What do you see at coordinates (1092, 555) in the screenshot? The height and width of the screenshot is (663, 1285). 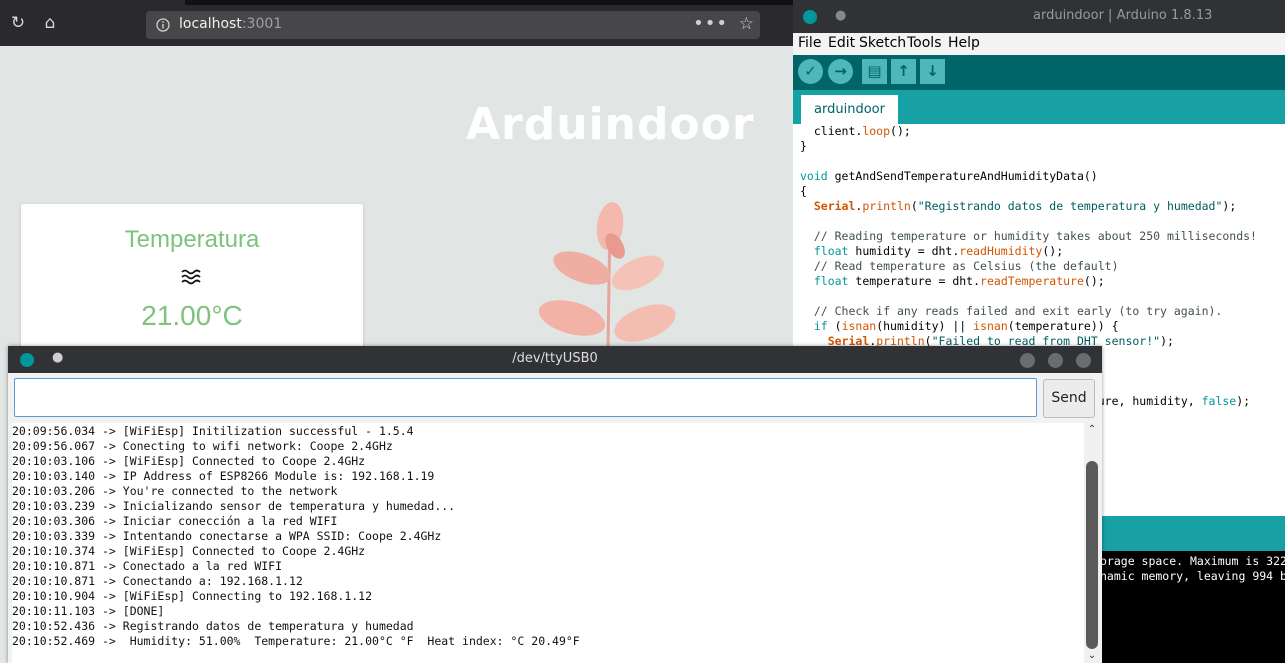 I see `scrollbar-thumb` at bounding box center [1092, 555].